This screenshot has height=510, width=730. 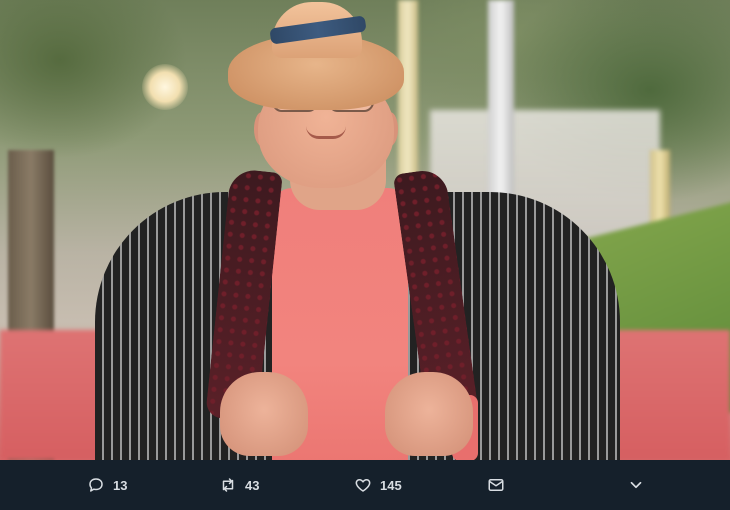 I want to click on like-button: 145, so click(x=378, y=485).